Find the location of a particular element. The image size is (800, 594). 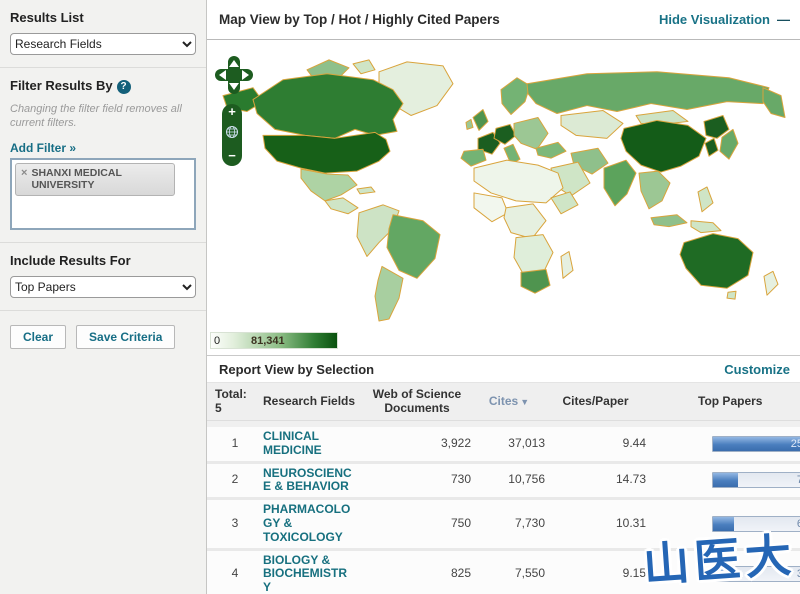

filter-box: × SHANXI MEDICAL UNIVERSITY is located at coordinates (103, 193).